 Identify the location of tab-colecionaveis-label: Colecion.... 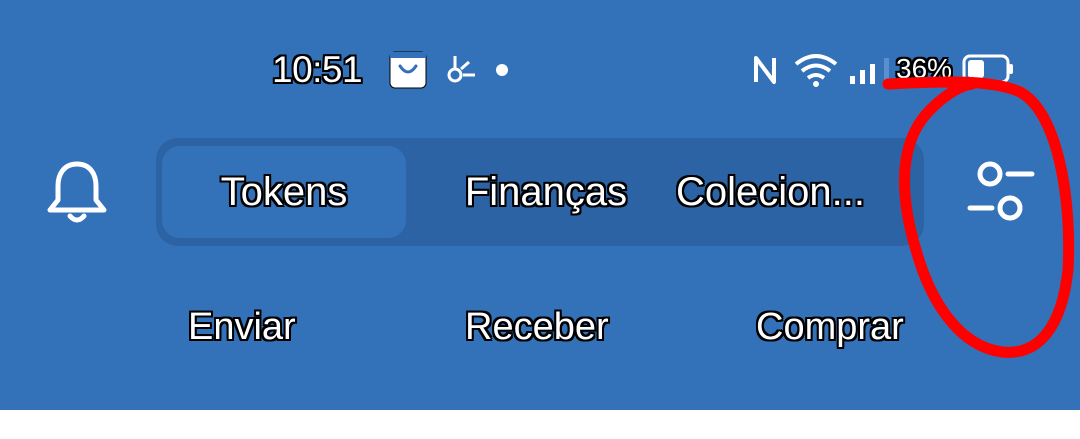
(770, 191).